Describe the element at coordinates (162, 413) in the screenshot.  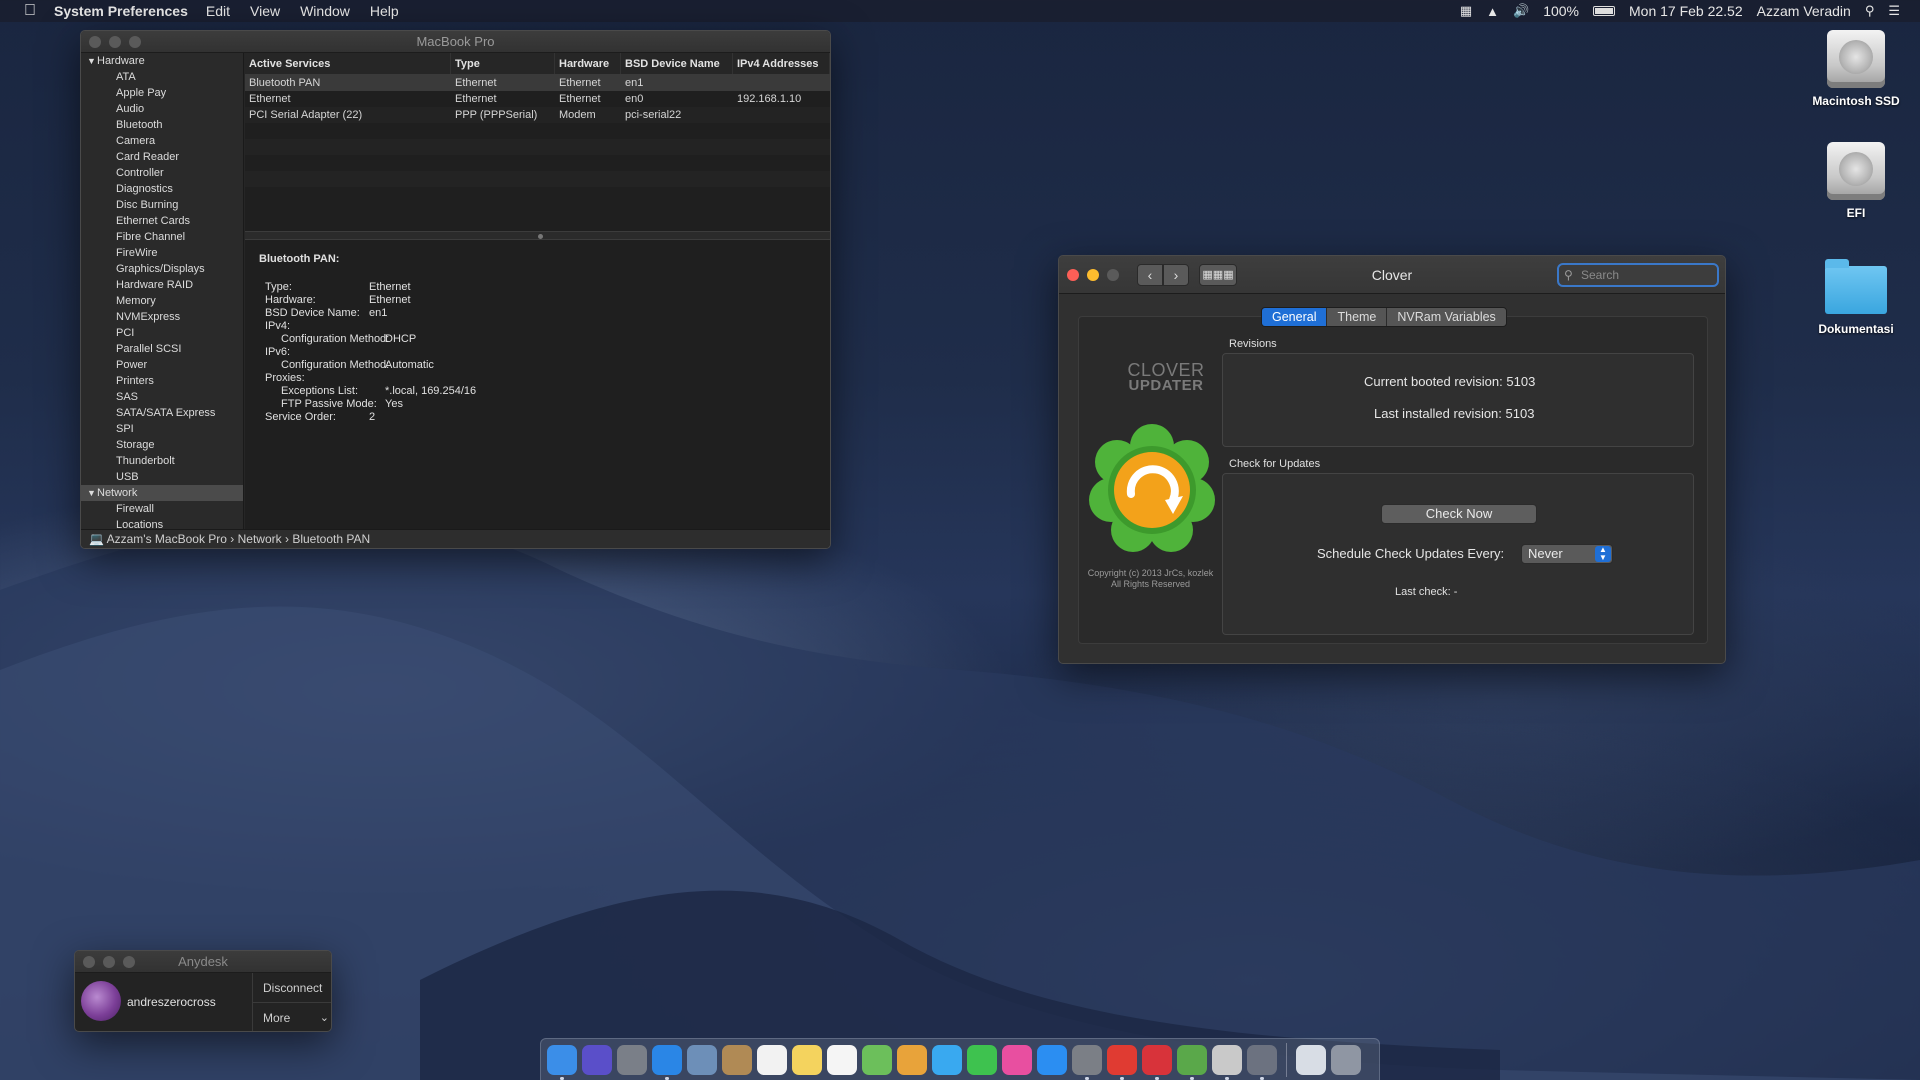
I see `sidebar-item: SATA/SATA Express` at that location.